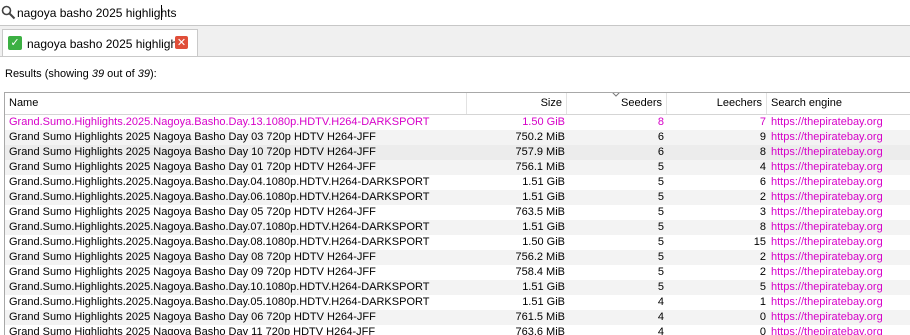  Describe the element at coordinates (517, 103) in the screenshot. I see `column-header-size: Size` at that location.